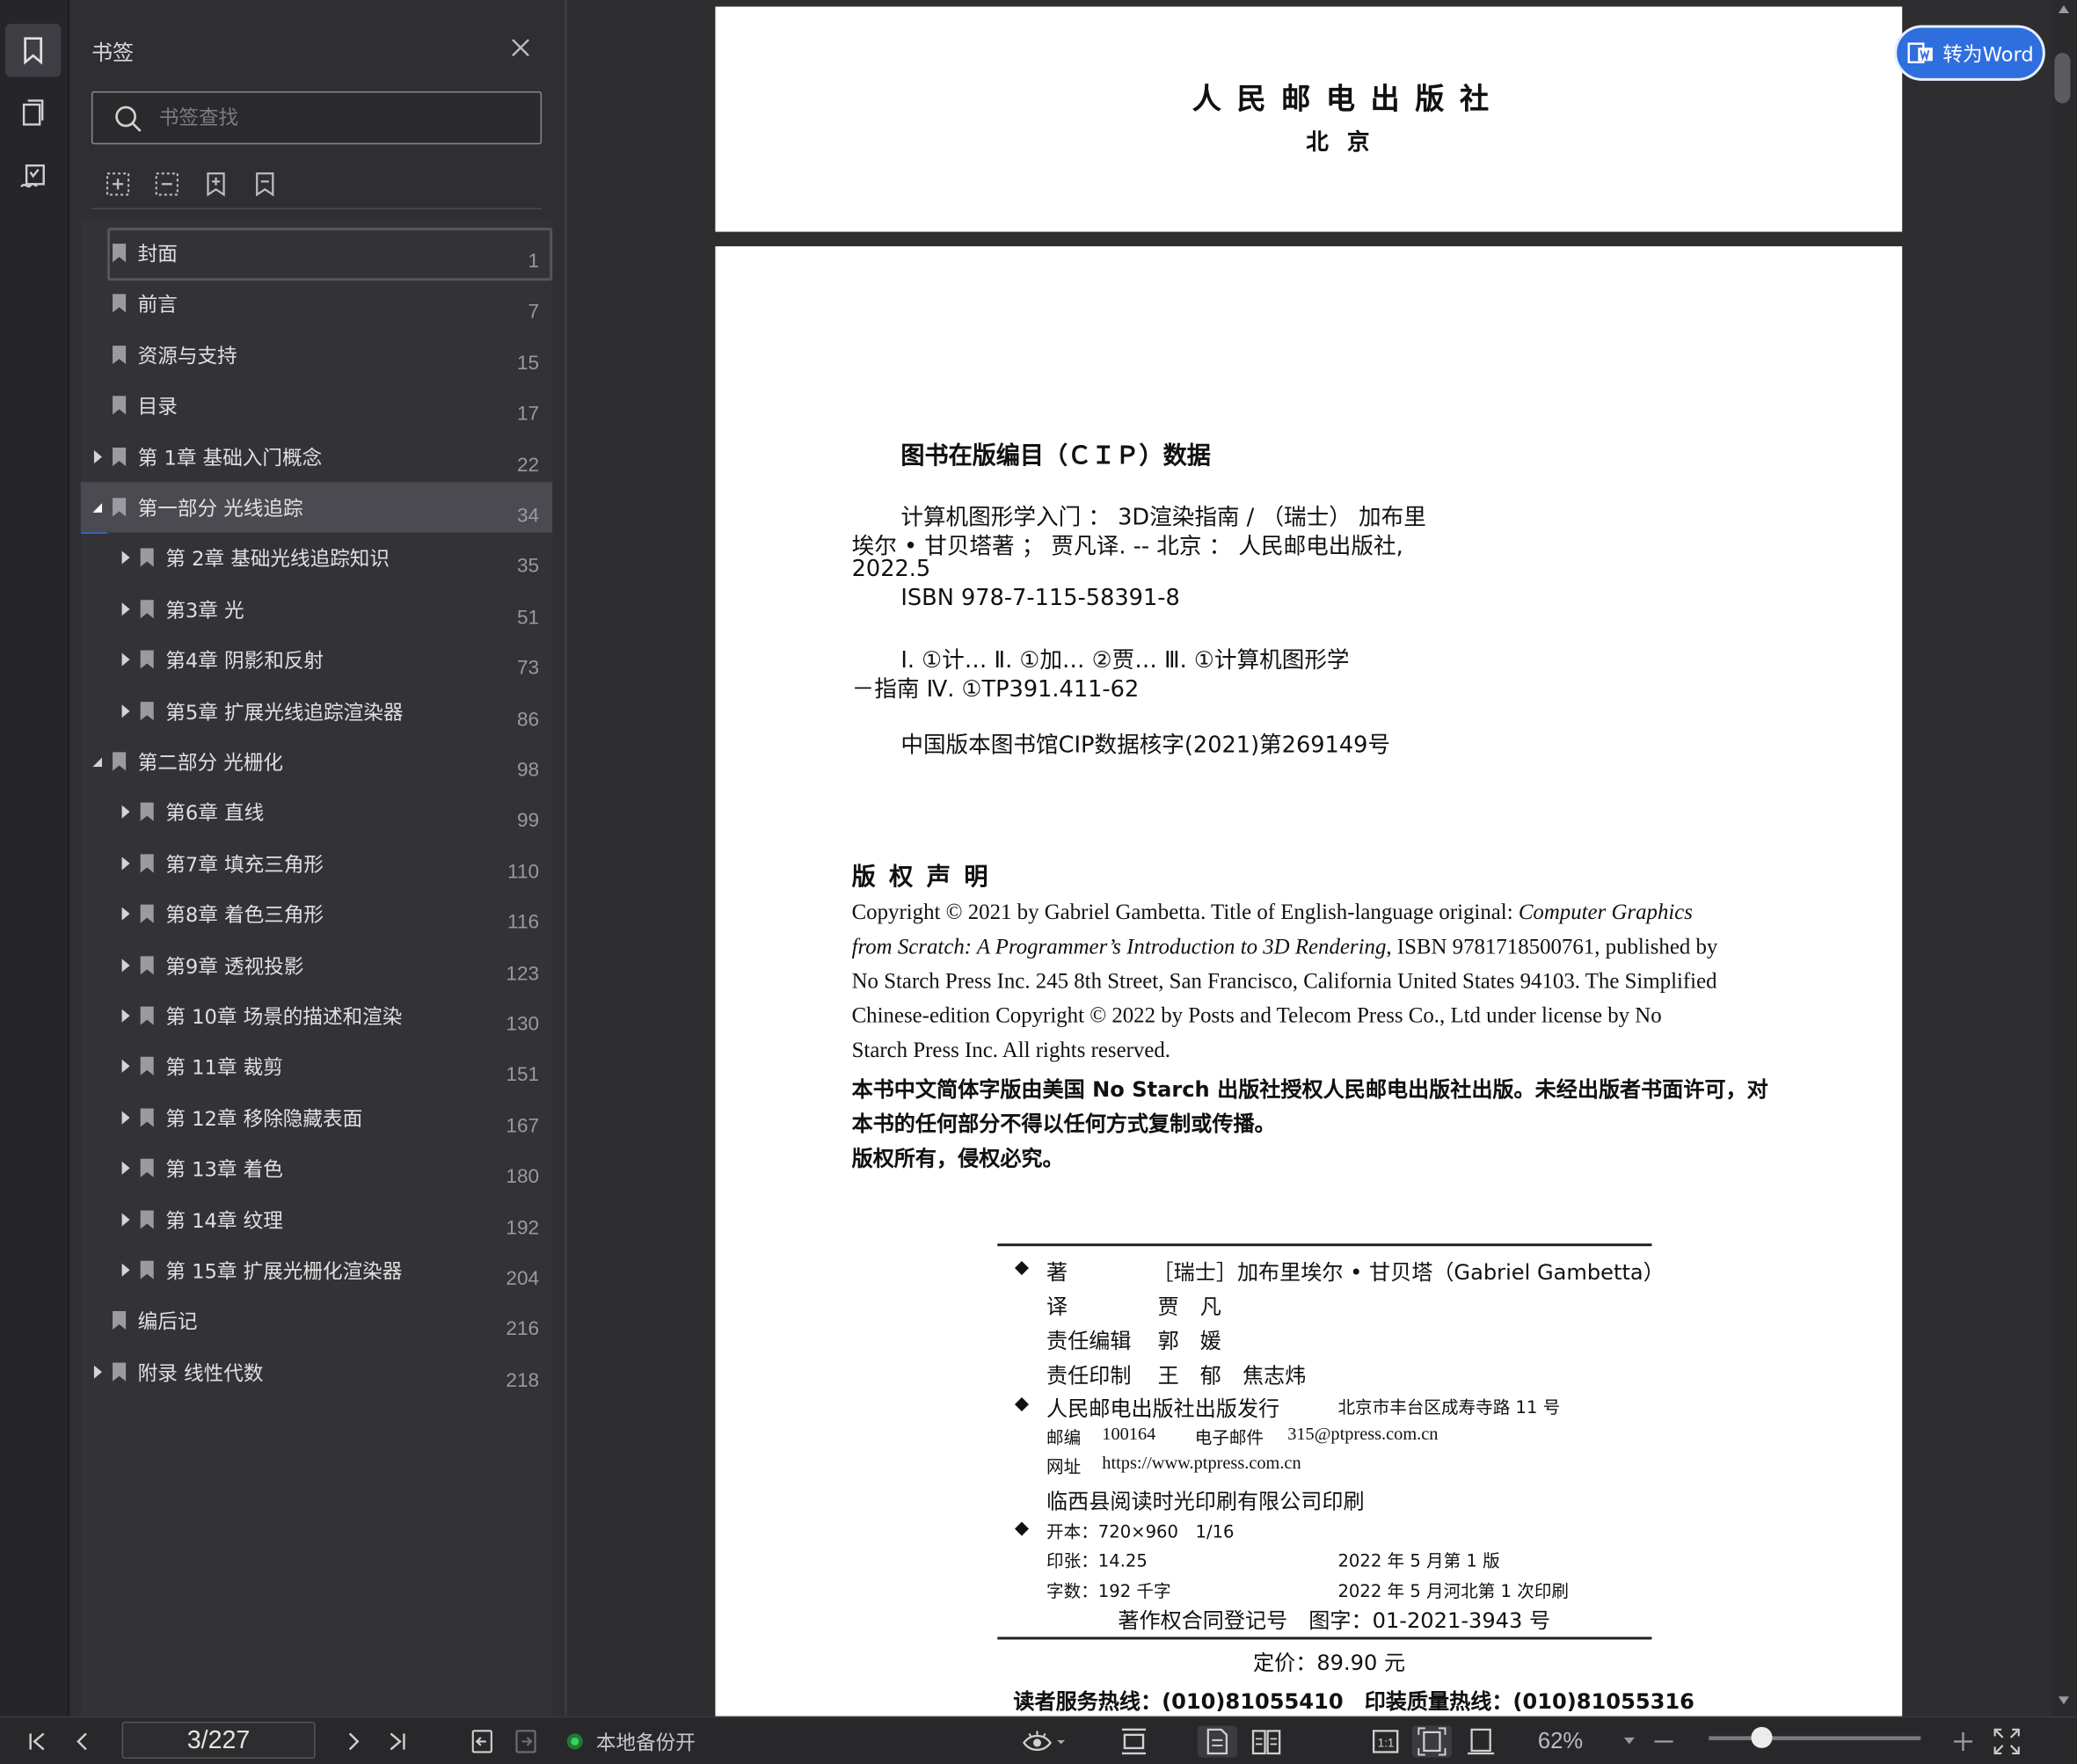  Describe the element at coordinates (2006, 1741) in the screenshot. I see `fullscreen-button` at that location.